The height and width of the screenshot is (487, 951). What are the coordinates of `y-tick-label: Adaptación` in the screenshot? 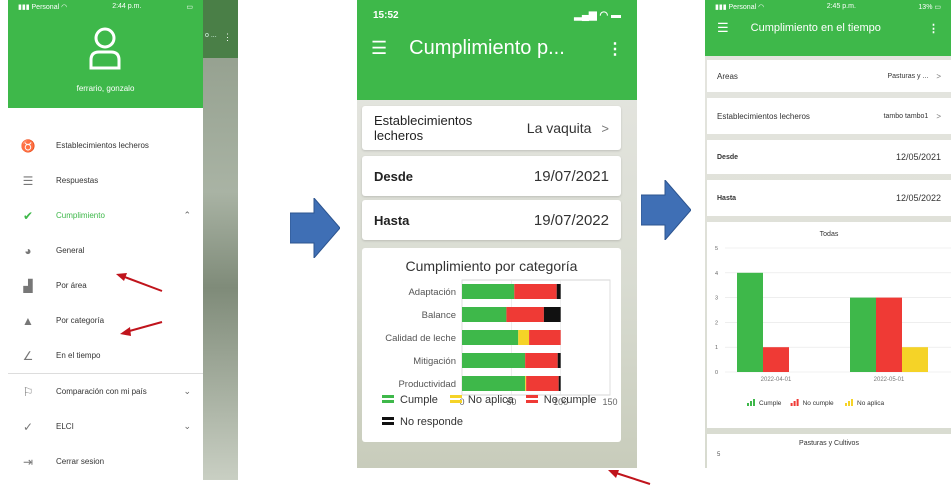 It's located at (432, 292).